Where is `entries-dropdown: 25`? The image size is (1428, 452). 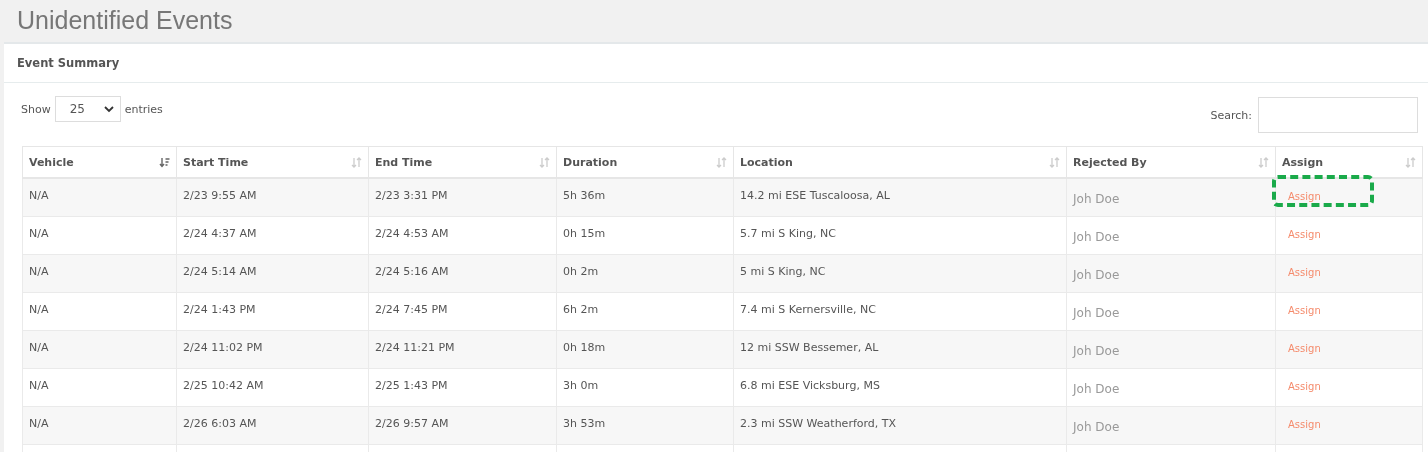
entries-dropdown: 25 is located at coordinates (87, 109).